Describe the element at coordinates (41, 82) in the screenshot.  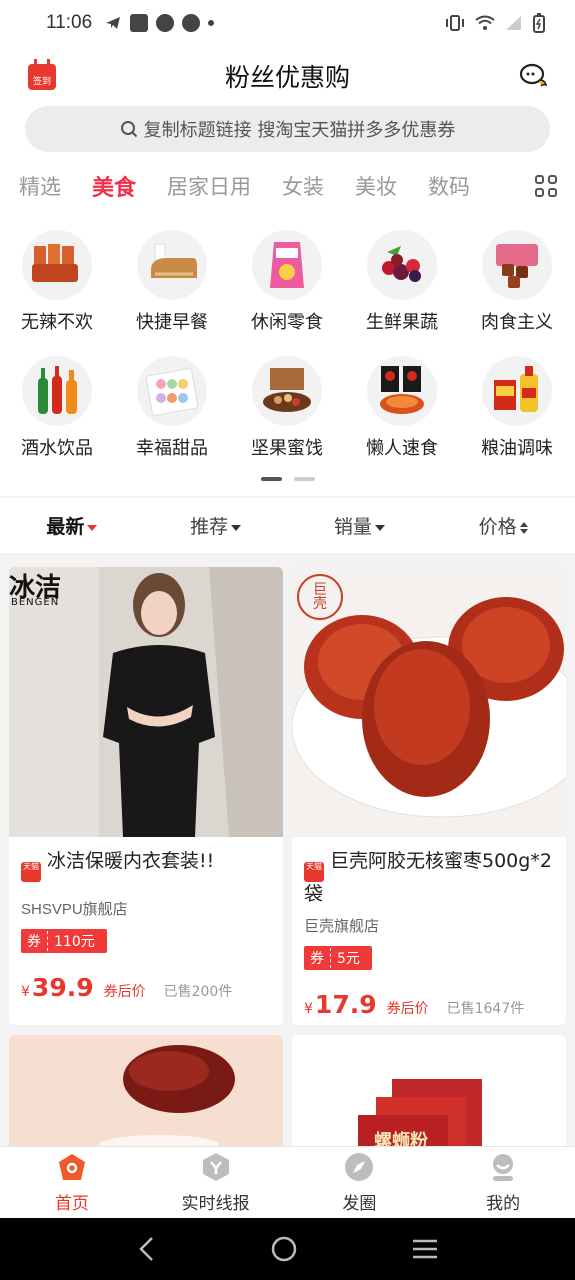
I see `checkin-label: 签到` at that location.